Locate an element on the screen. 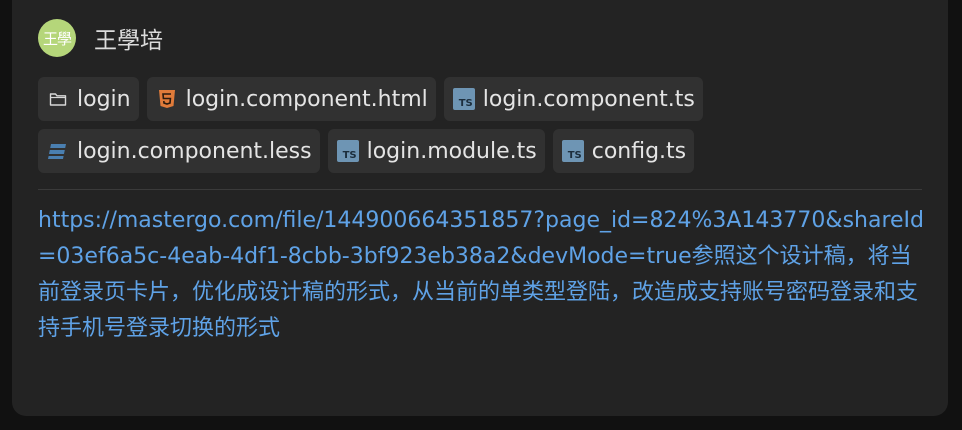 This screenshot has width=962, height=430. folder-icon is located at coordinates (58, 99).